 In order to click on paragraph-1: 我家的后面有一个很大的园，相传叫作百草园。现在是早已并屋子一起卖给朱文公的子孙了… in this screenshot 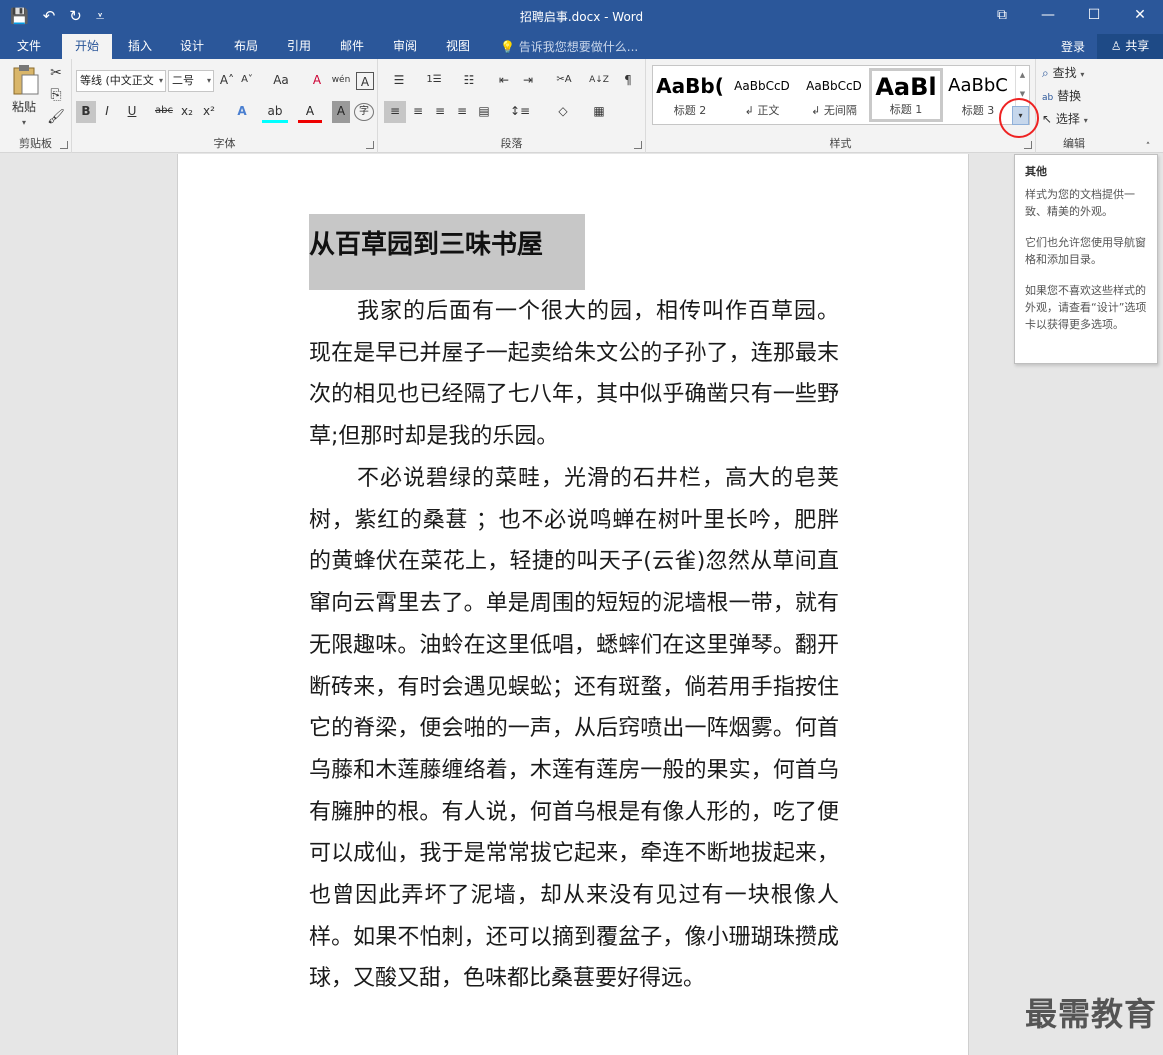, I will do `click(574, 374)`.